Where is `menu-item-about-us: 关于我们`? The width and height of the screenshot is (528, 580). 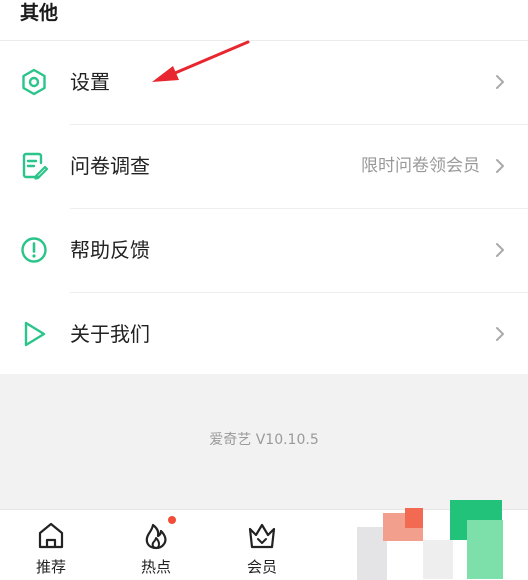 menu-item-about-us: 关于我们 is located at coordinates (264, 334).